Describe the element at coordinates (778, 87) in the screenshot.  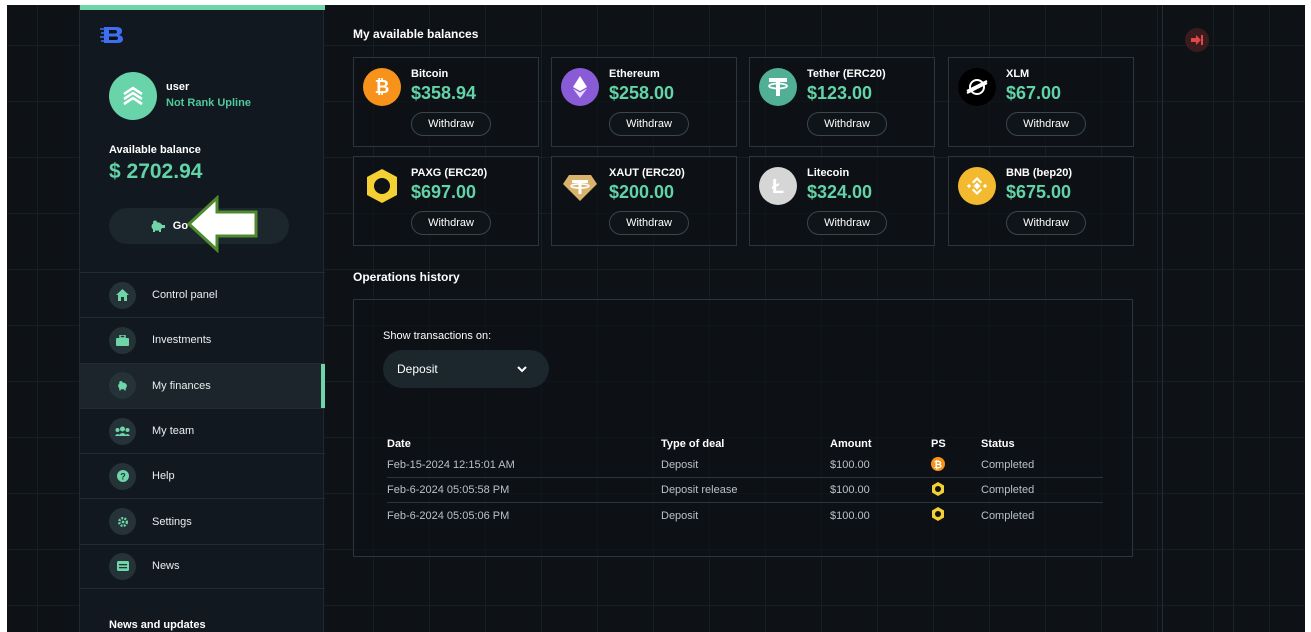
I see `tether-icon` at that location.